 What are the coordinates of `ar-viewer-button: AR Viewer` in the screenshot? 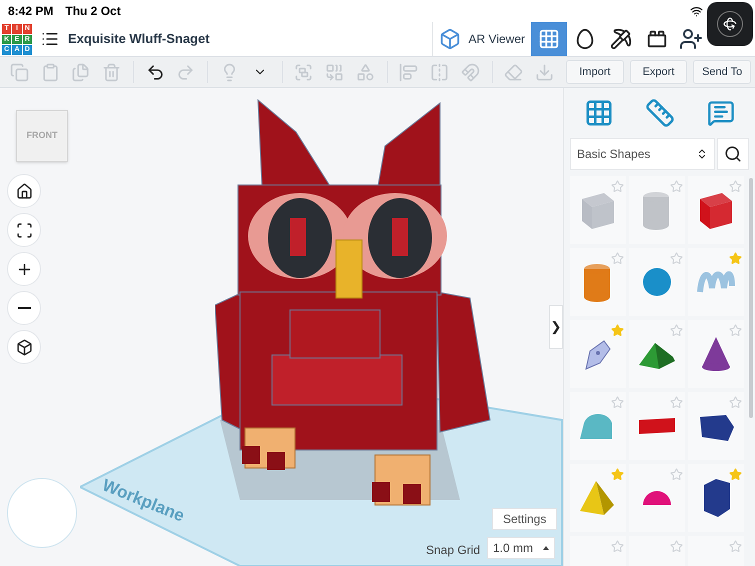 It's located at (481, 39).